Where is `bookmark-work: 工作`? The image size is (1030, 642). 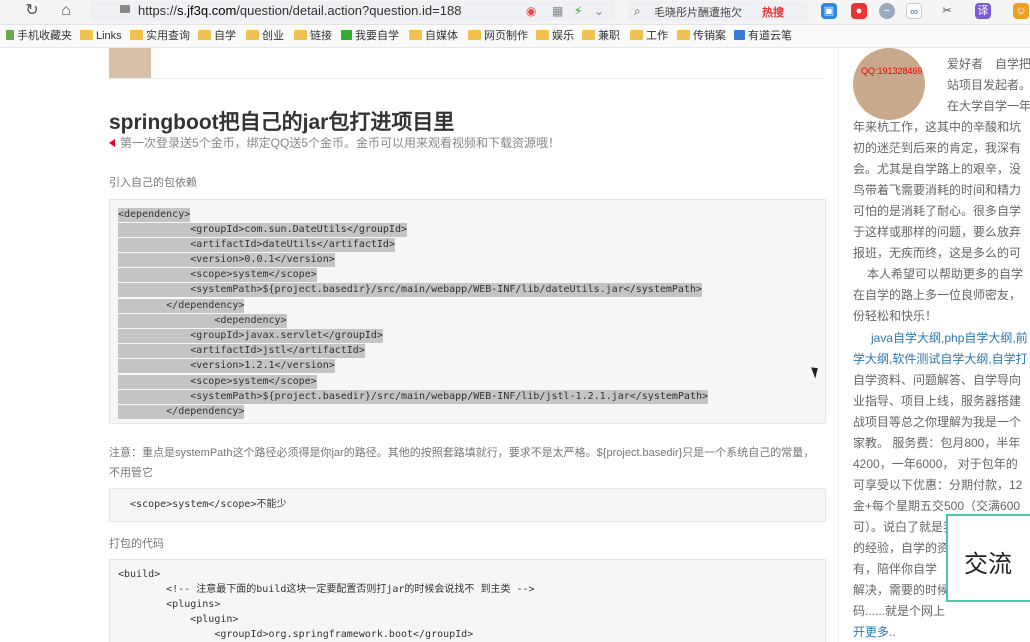
bookmark-work: 工作 is located at coordinates (649, 36).